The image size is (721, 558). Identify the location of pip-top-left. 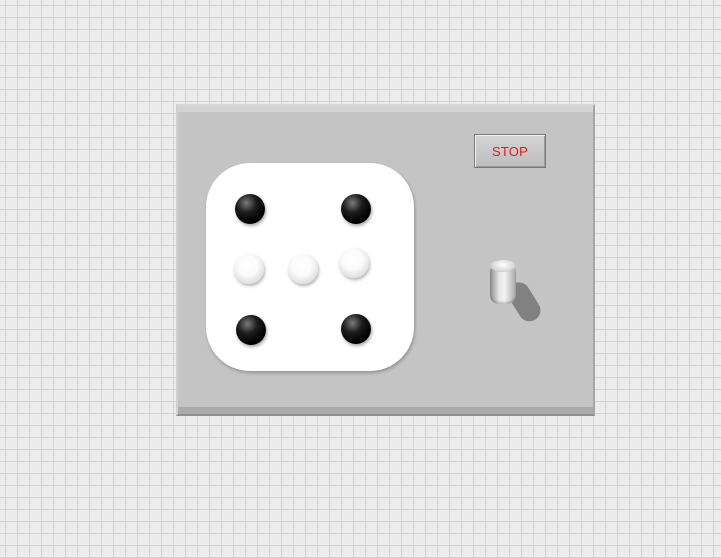
(250, 209).